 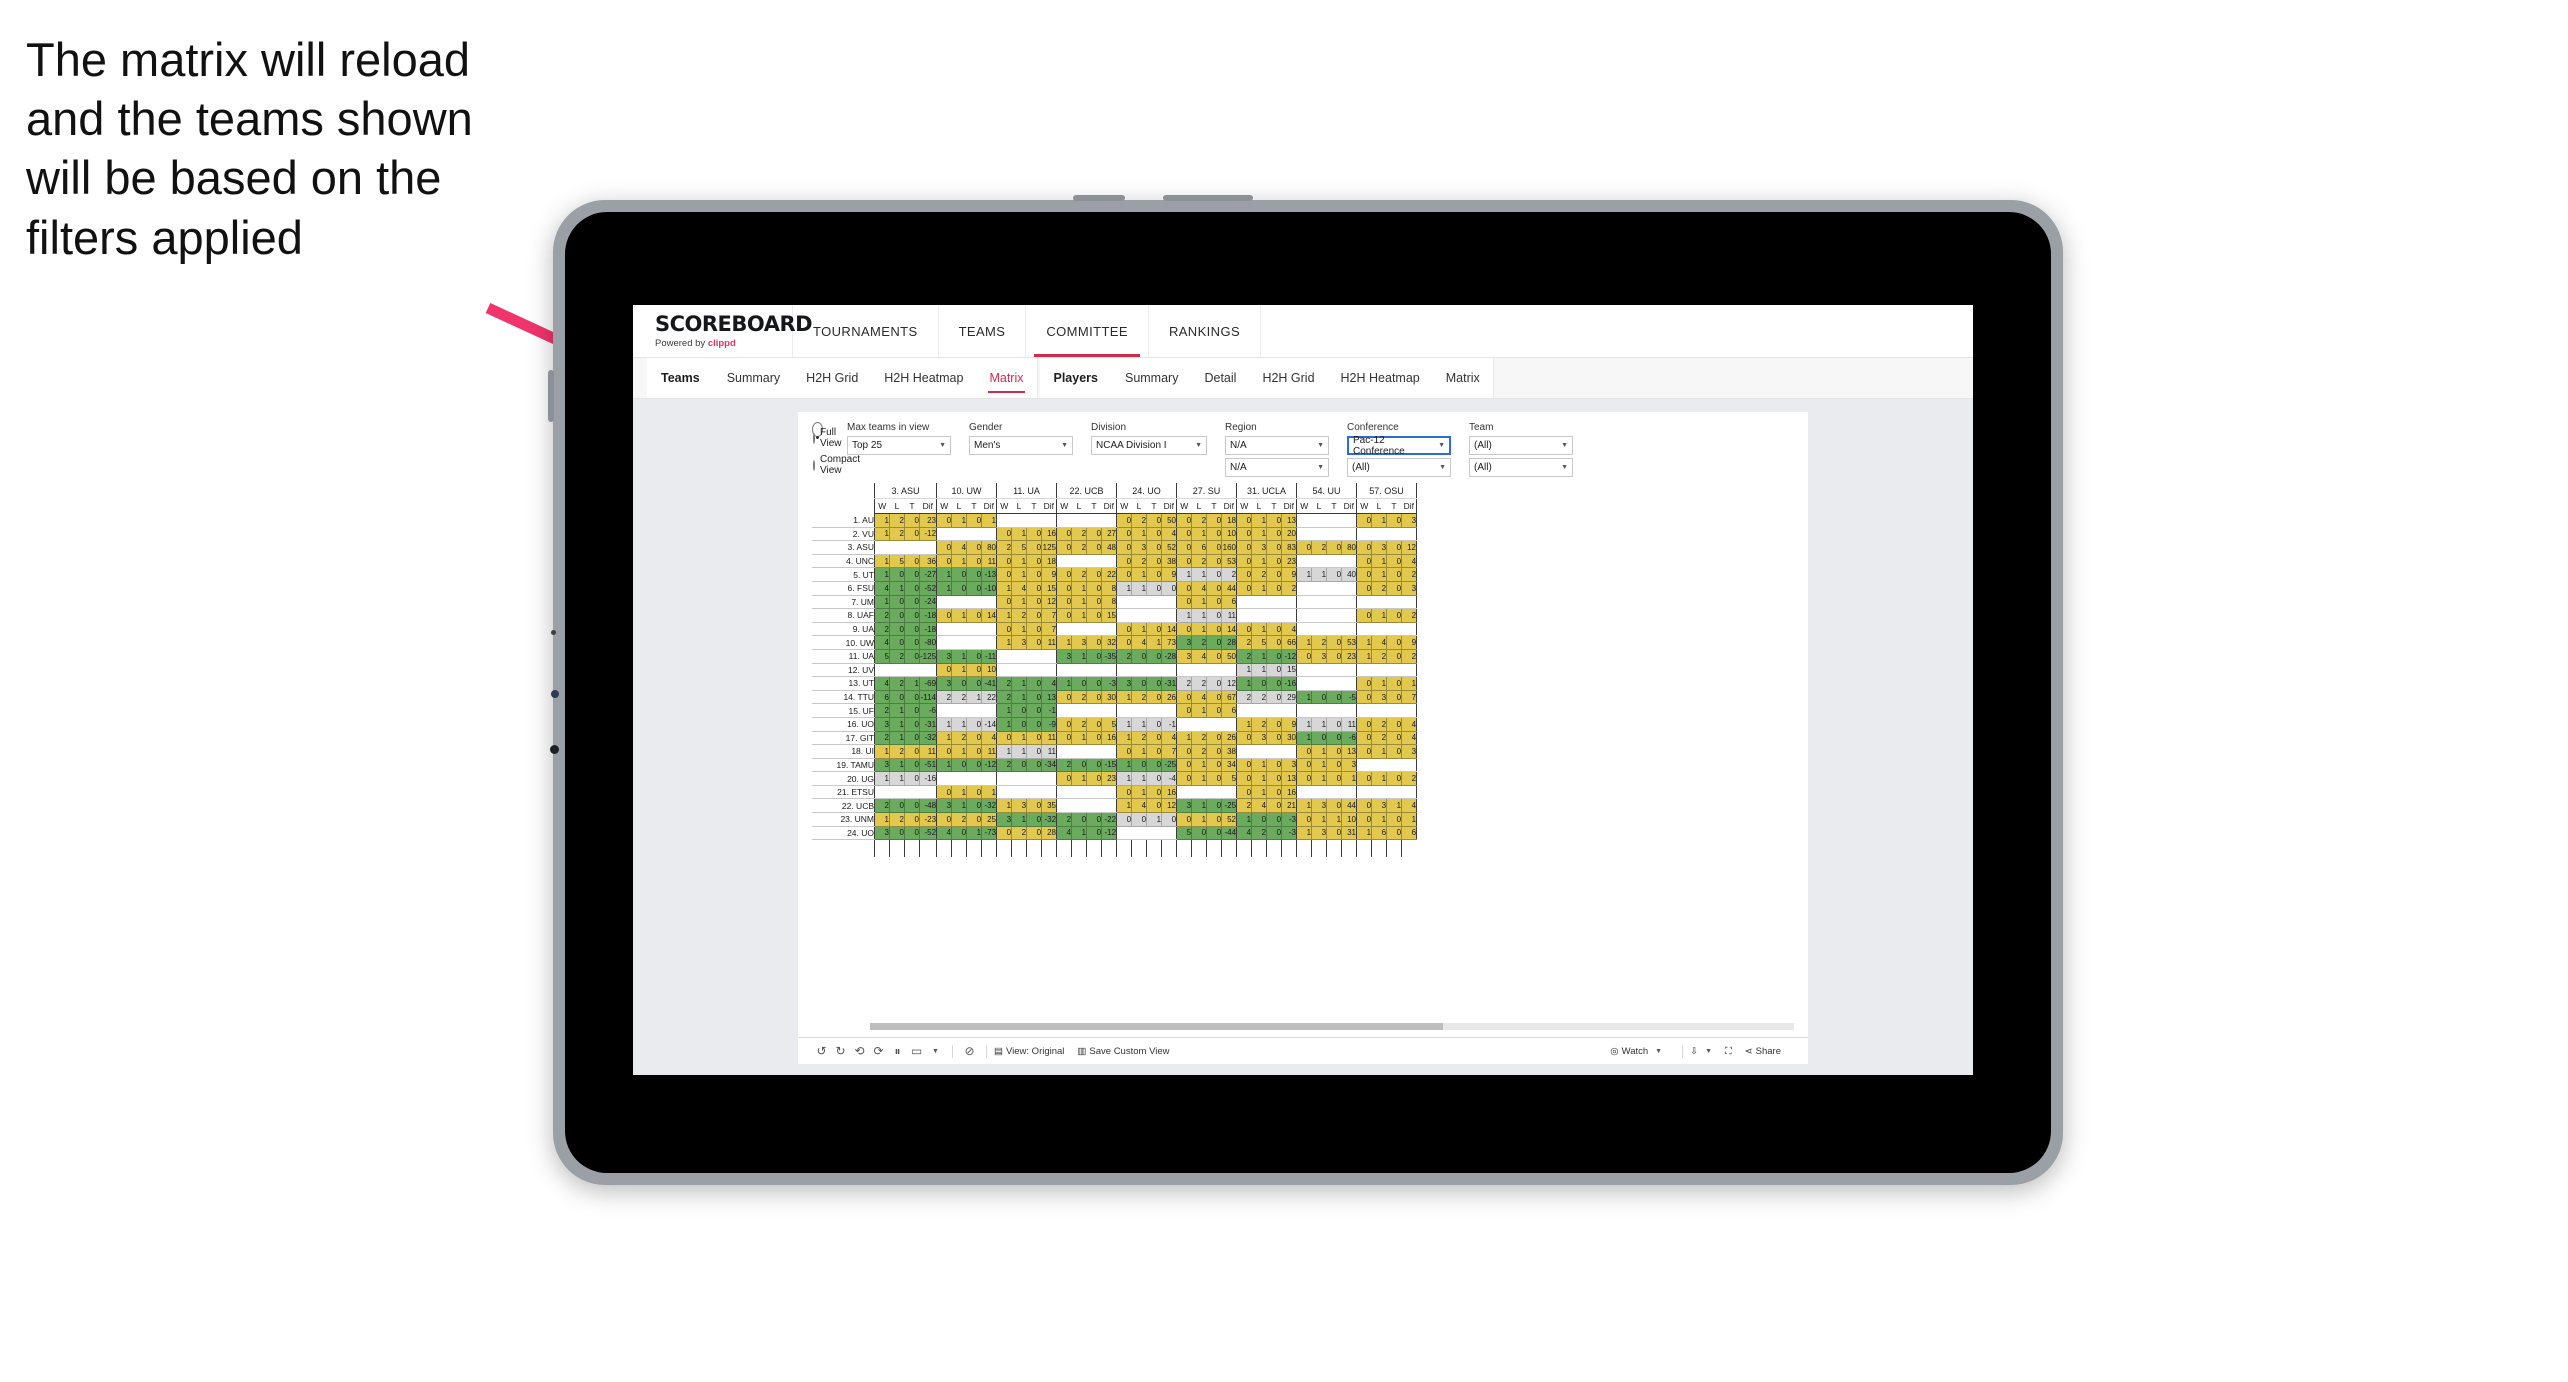 What do you see at coordinates (1289, 520) in the screenshot?
I see `matrix-cell: 13` at bounding box center [1289, 520].